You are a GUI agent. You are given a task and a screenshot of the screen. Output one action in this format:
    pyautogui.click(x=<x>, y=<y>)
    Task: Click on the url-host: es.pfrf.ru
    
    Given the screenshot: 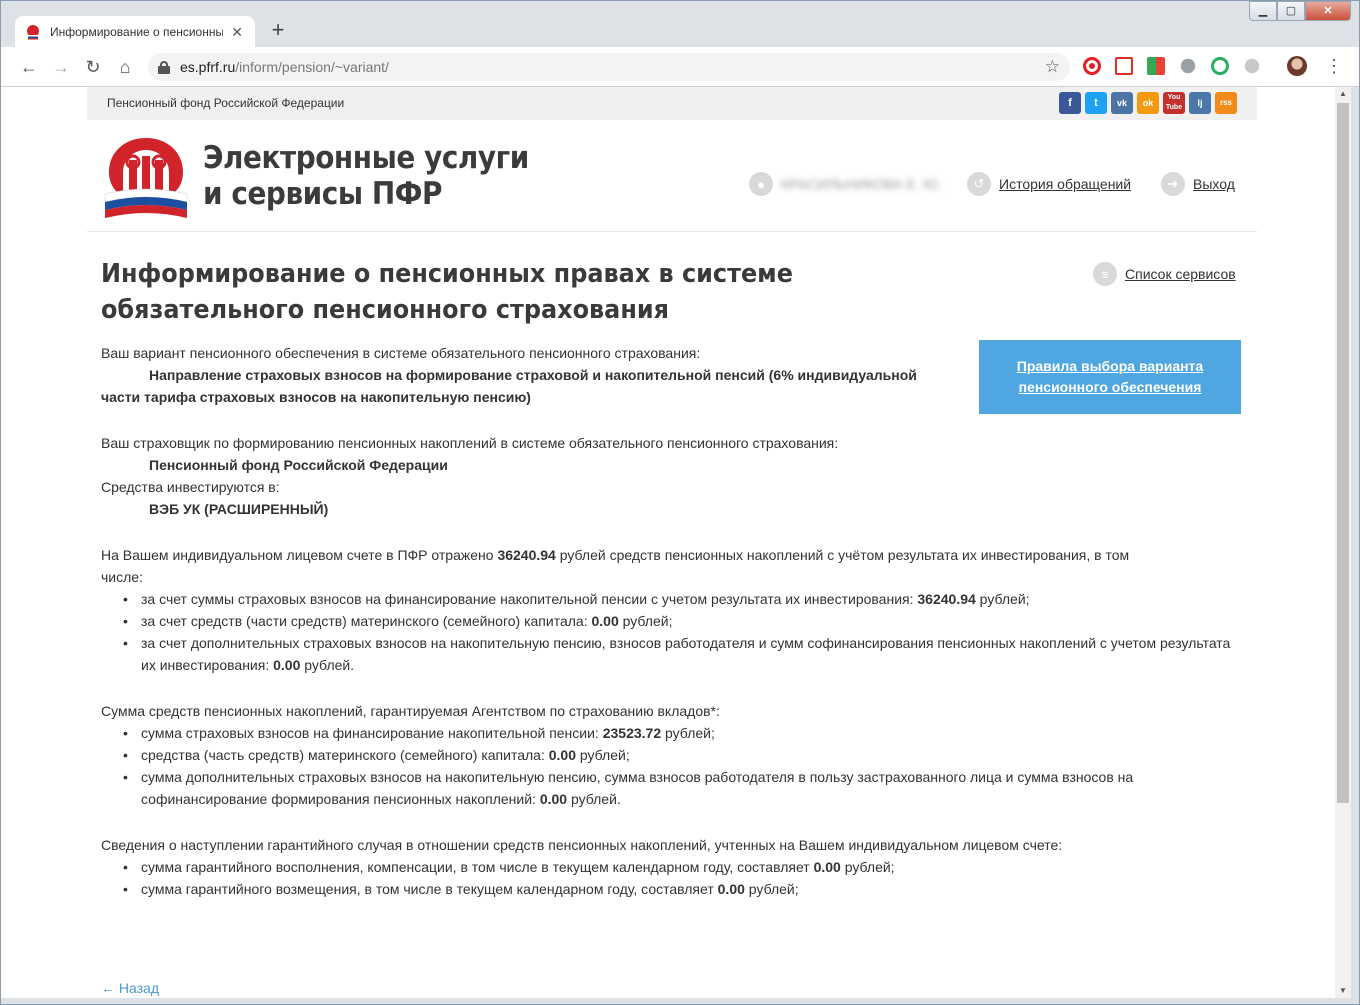 What is the action you would take?
    pyautogui.click(x=208, y=67)
    